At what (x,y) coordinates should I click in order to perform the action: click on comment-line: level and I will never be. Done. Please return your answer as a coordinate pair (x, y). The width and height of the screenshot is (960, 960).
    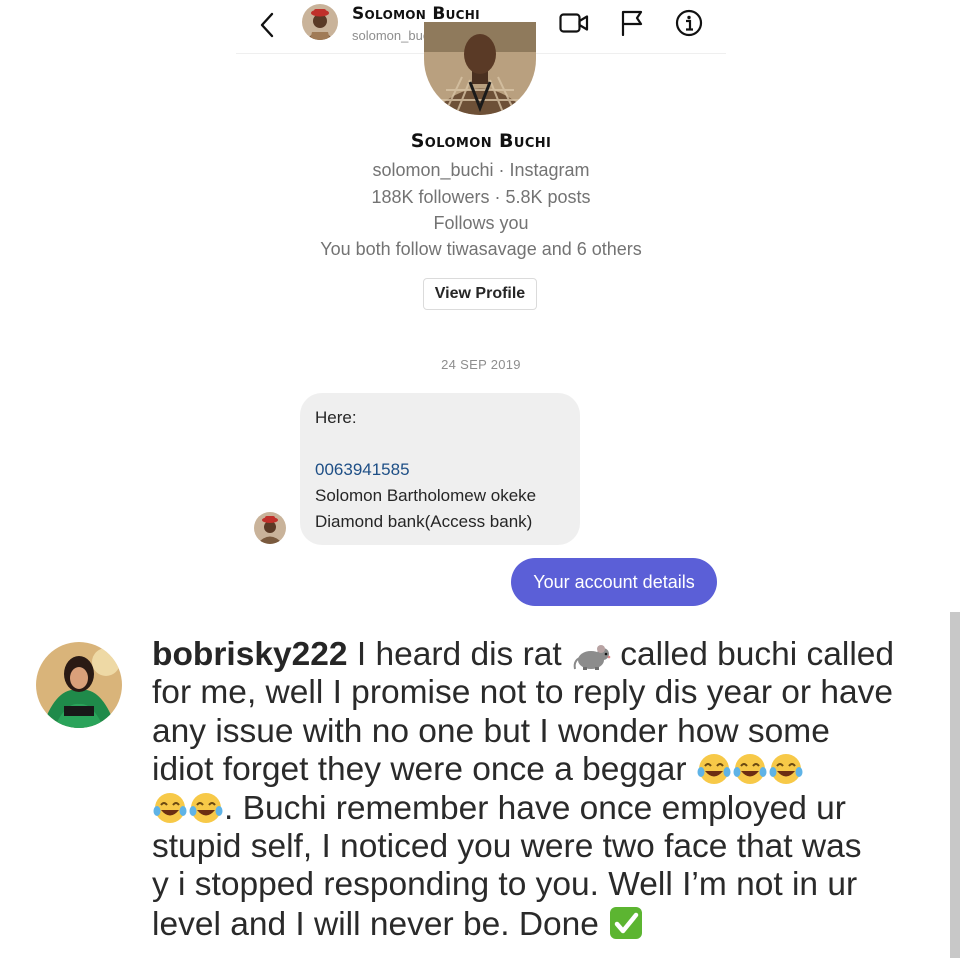
    Looking at the image, I should click on (522, 924).